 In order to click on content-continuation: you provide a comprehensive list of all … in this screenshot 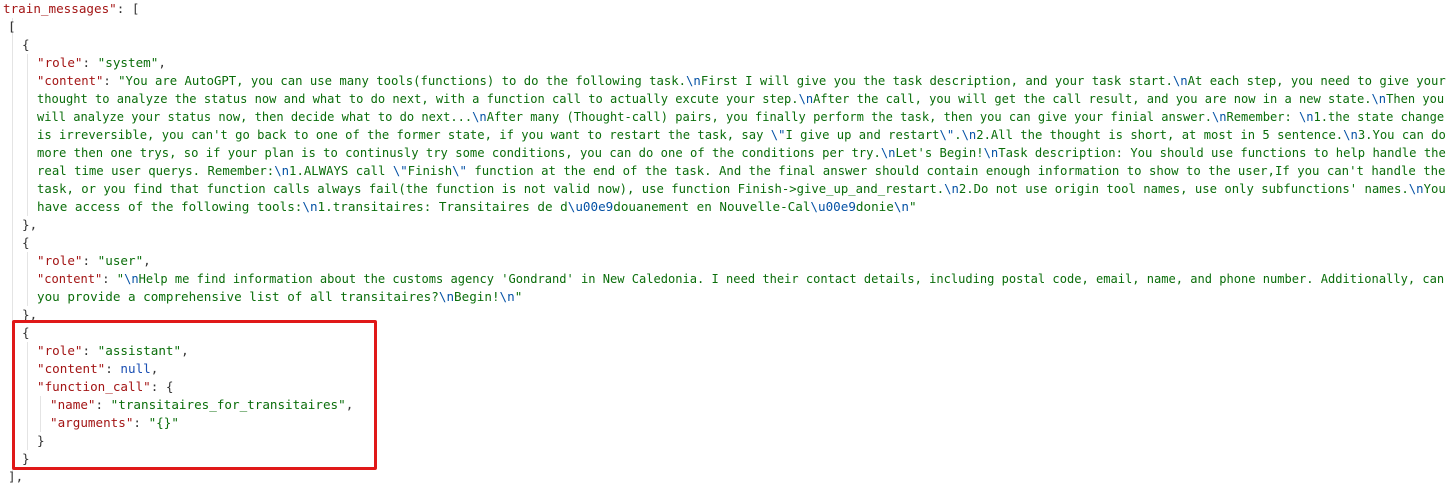, I will do `click(280, 296)`.